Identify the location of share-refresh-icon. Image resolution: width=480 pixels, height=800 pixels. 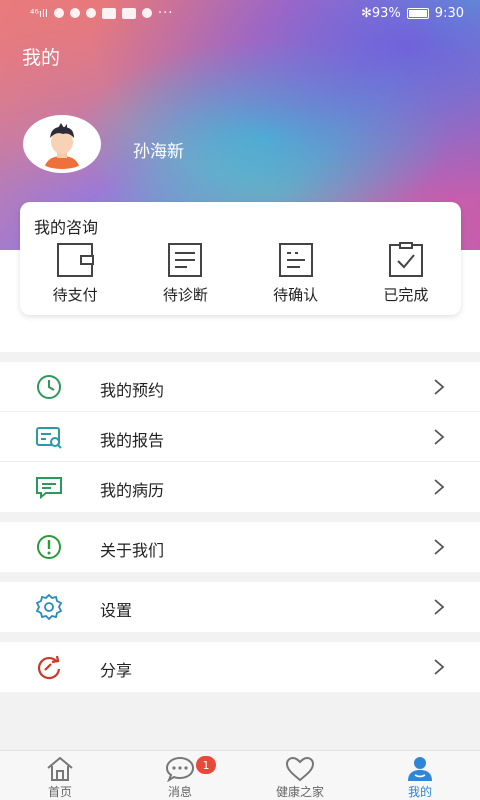
(49, 667).